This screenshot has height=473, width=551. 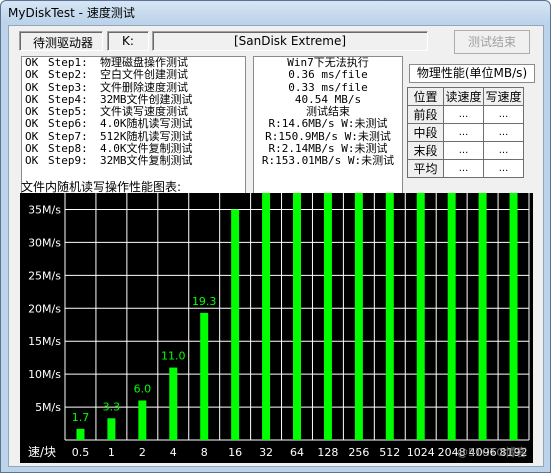 I want to click on perf-pos: 平均, so click(x=425, y=168).